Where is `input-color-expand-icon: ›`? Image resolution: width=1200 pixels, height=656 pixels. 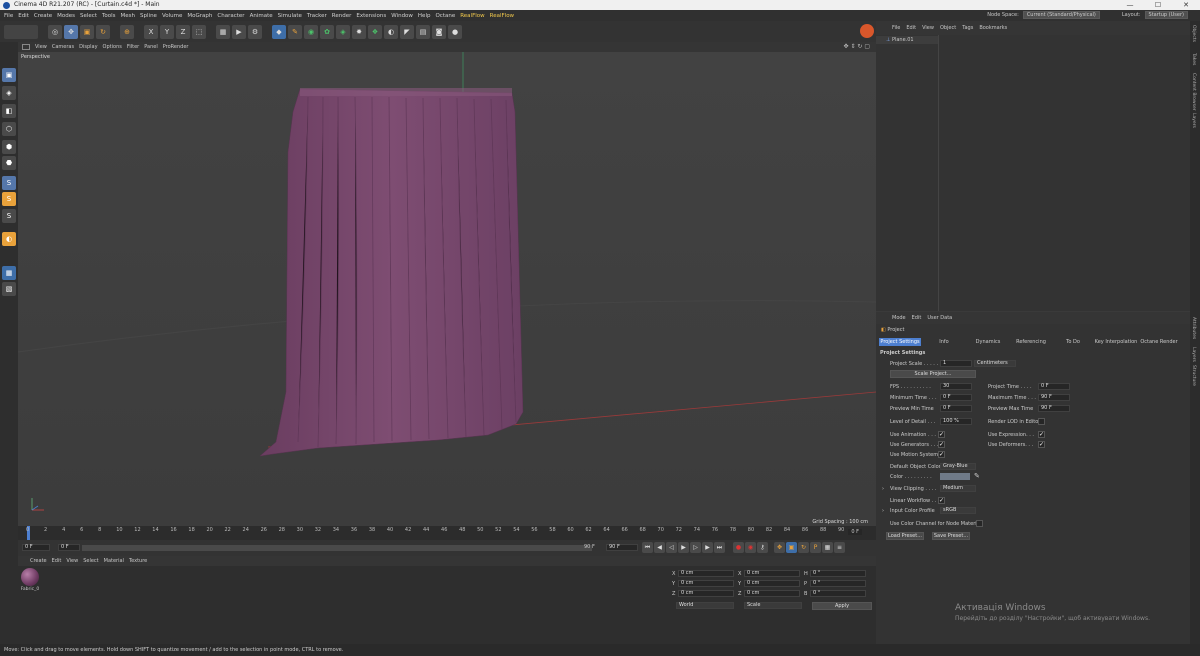 input-color-expand-icon: › is located at coordinates (883, 511).